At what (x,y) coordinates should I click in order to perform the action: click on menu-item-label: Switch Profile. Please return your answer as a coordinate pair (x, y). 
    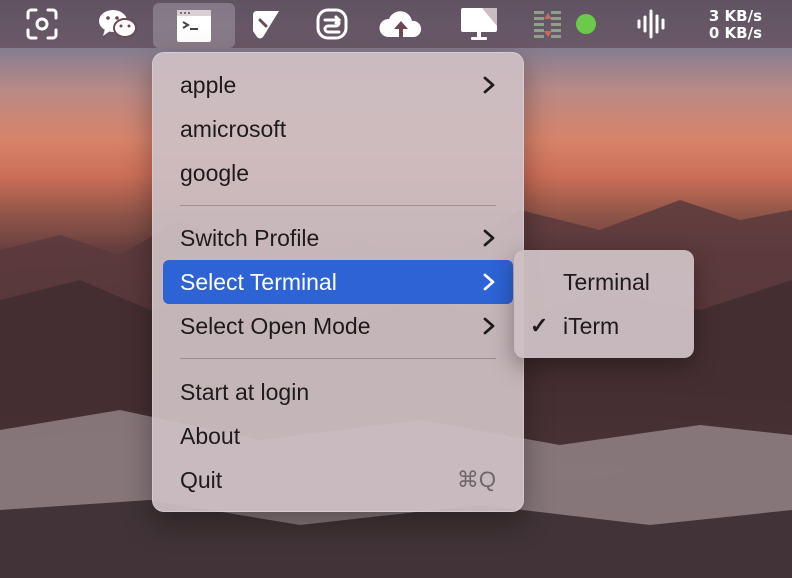
    Looking at the image, I should click on (250, 237).